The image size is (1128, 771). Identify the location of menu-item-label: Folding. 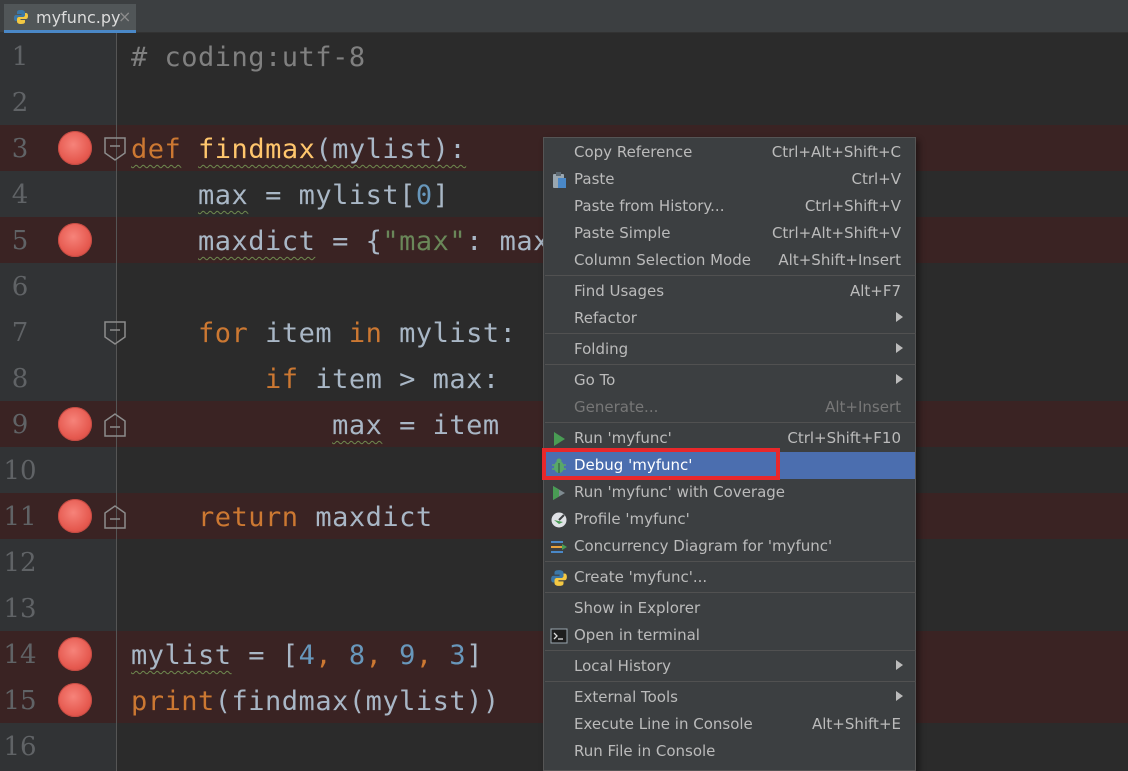
(601, 349).